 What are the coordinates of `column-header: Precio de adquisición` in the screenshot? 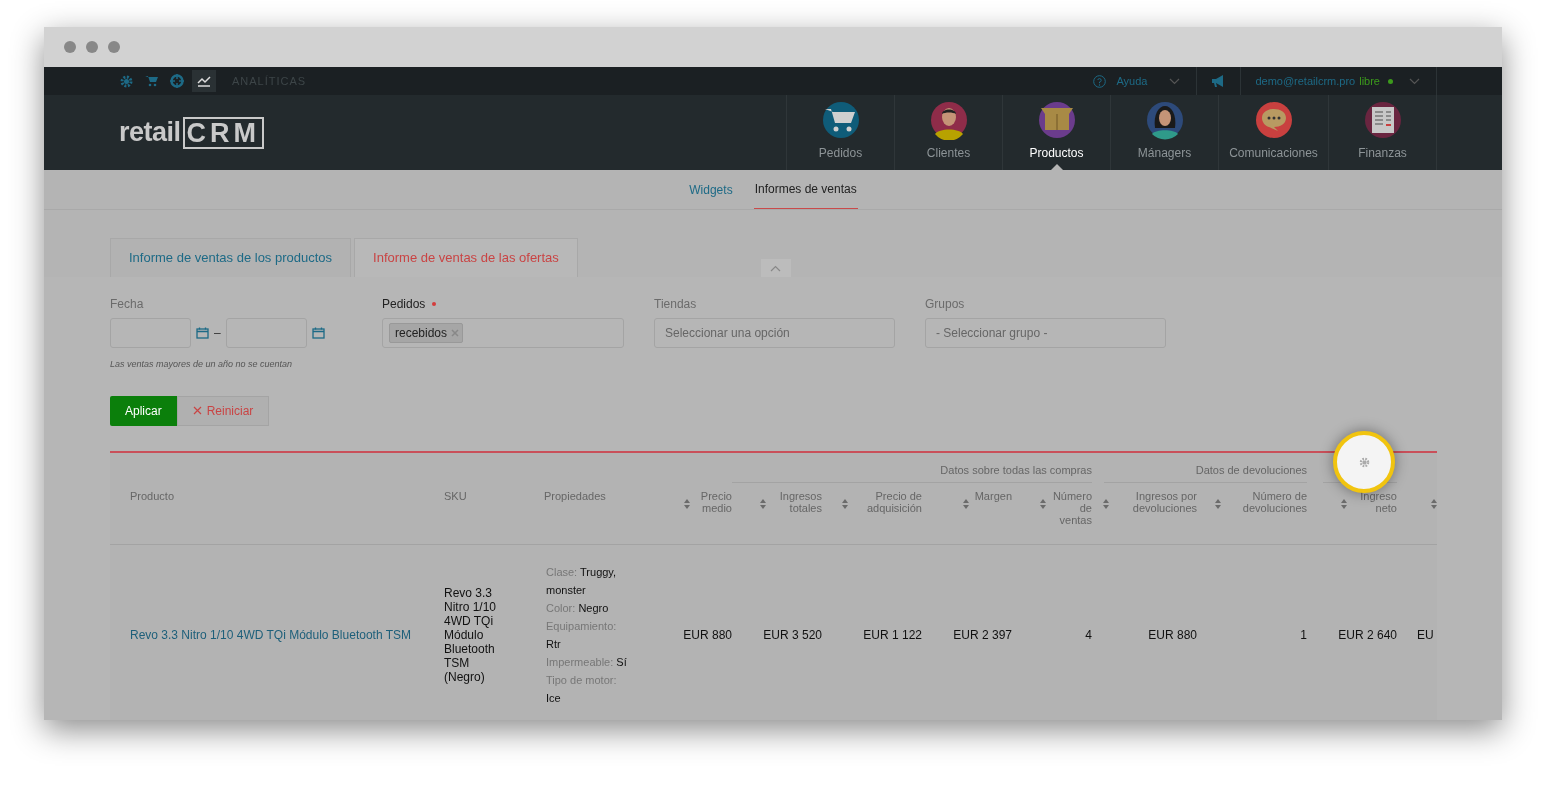 It's located at (888, 516).